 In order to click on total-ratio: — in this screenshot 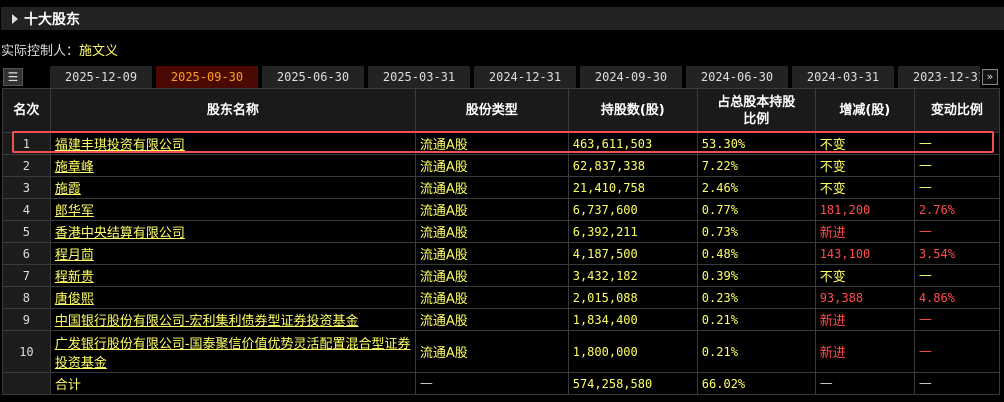, I will do `click(957, 383)`.